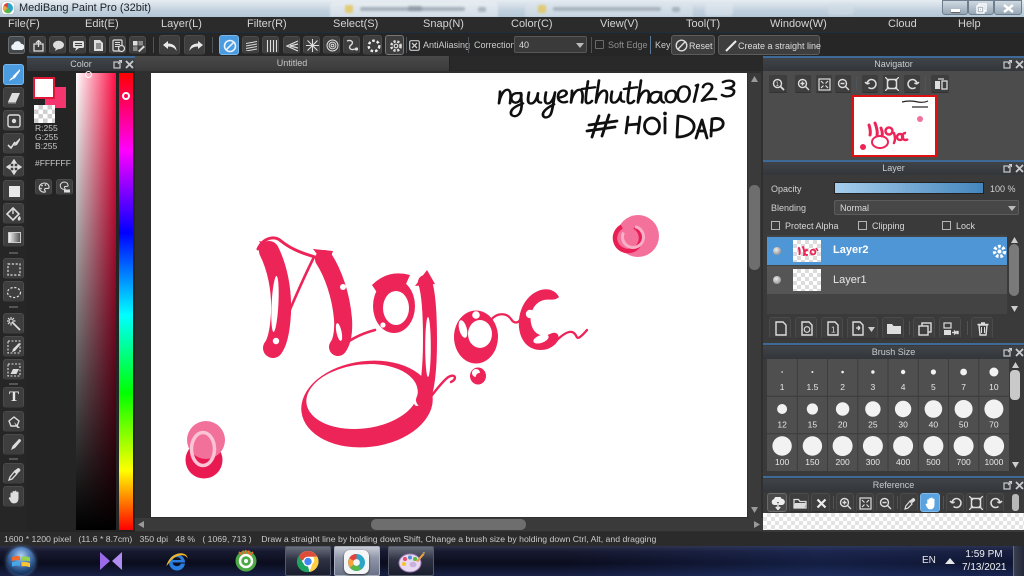 The height and width of the screenshot is (576, 1024). What do you see at coordinates (782, 425) in the screenshot?
I see `svg-text: 12` at bounding box center [782, 425].